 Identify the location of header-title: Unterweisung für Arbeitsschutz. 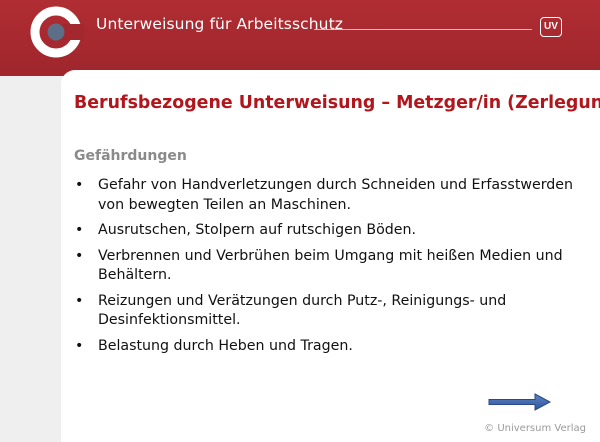
(220, 24).